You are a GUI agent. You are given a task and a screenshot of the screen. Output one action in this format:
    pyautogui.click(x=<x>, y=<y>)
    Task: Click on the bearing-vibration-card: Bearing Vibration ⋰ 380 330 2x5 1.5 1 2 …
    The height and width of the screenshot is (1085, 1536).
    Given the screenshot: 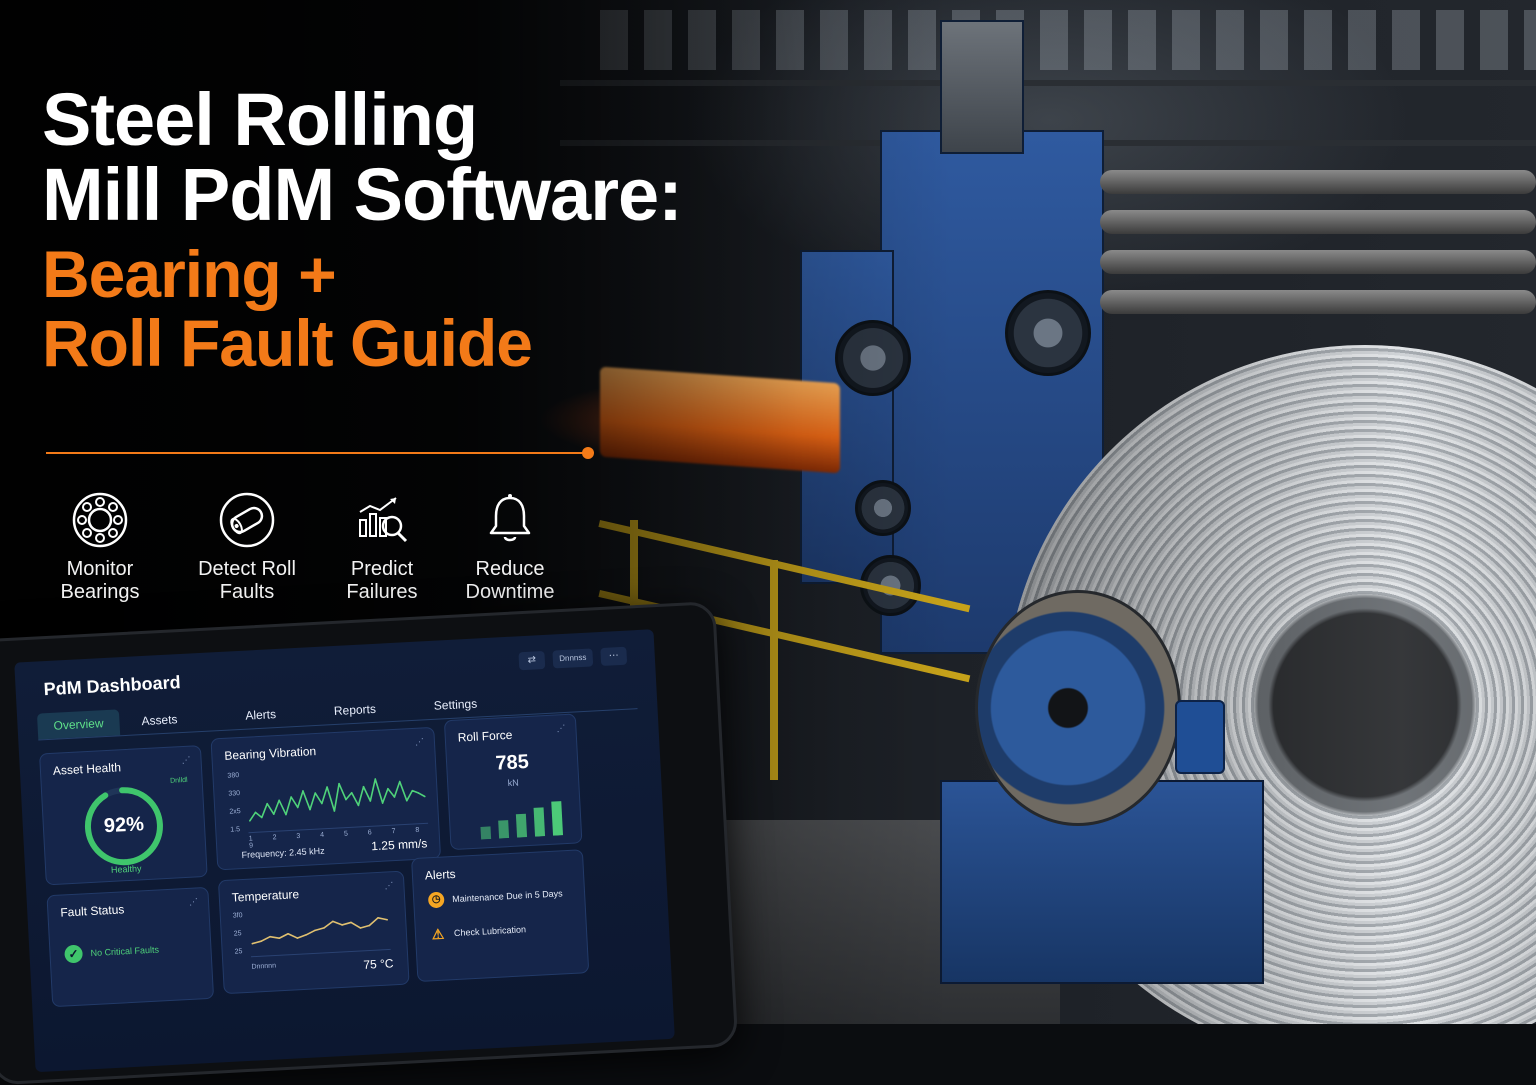 What is the action you would take?
    pyautogui.click(x=326, y=798)
    